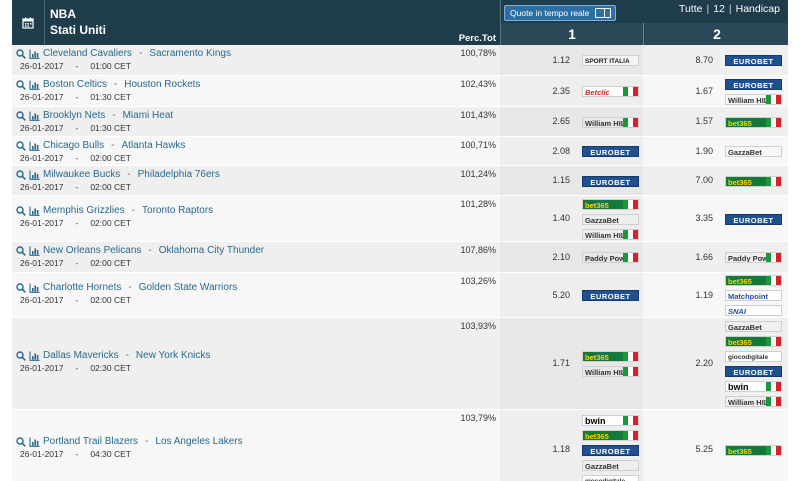 The image size is (800, 481). I want to click on odd-value-away: 1.19, so click(704, 295).